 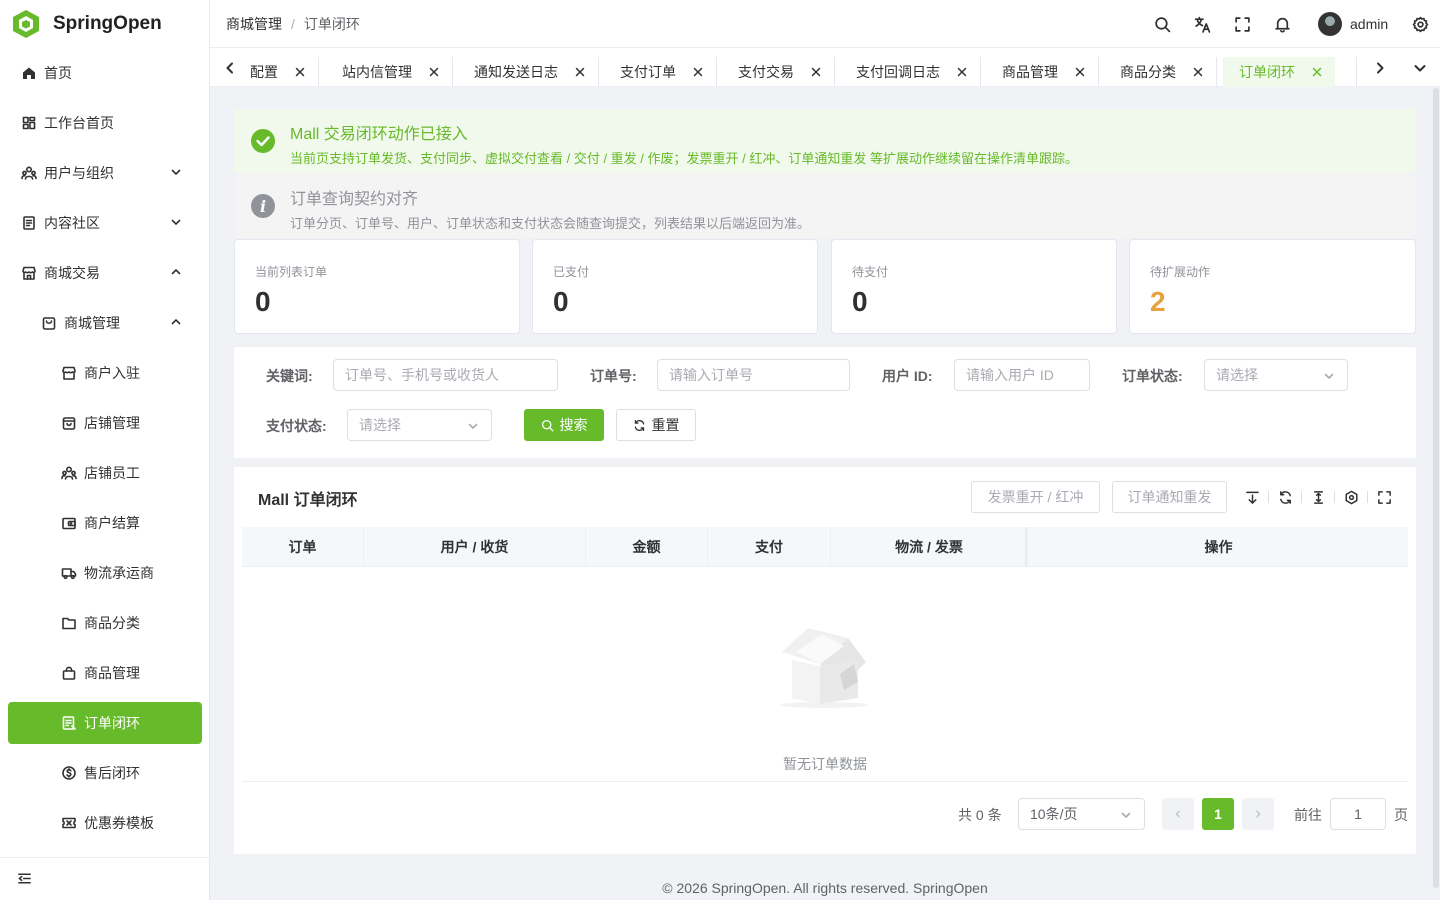 I want to click on sidebar-item-shop-staff: 店铺员工, so click(x=105, y=473).